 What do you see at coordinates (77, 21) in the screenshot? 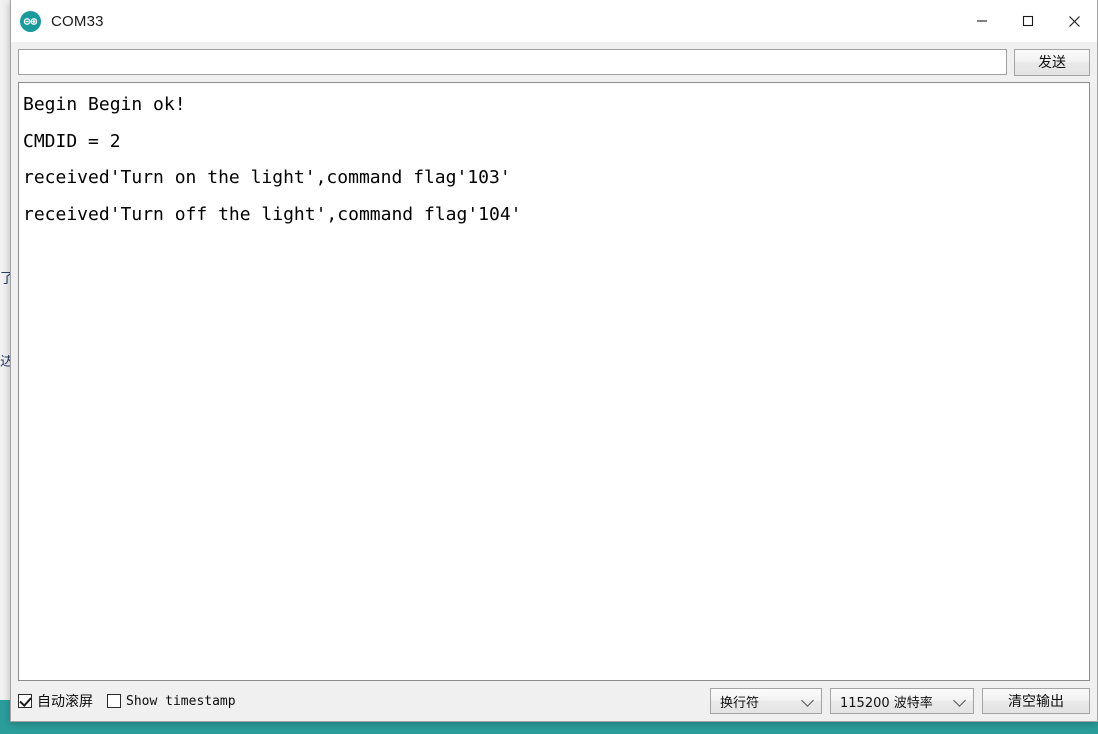
I see `window-title: COM33` at bounding box center [77, 21].